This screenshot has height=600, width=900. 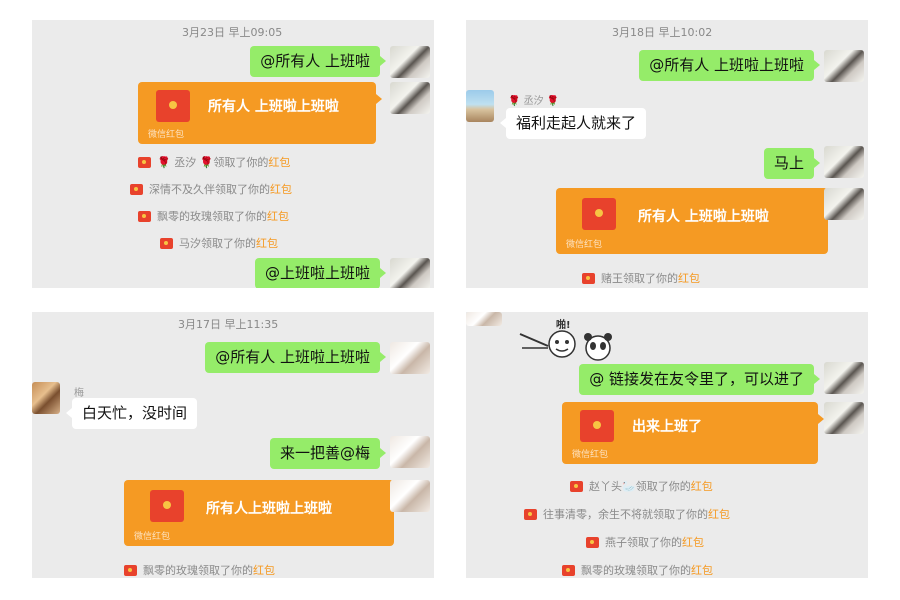 What do you see at coordinates (320, 273) in the screenshot?
I see `message-bubble: @上班啦上班啦` at bounding box center [320, 273].